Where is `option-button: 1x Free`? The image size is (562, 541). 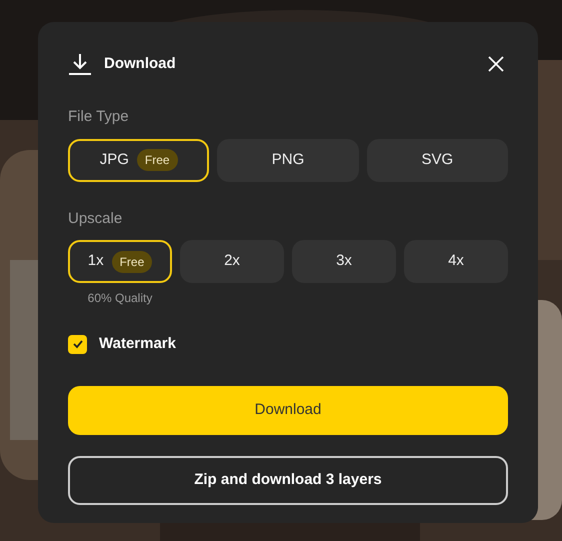
option-button: 1x Free is located at coordinates (120, 261).